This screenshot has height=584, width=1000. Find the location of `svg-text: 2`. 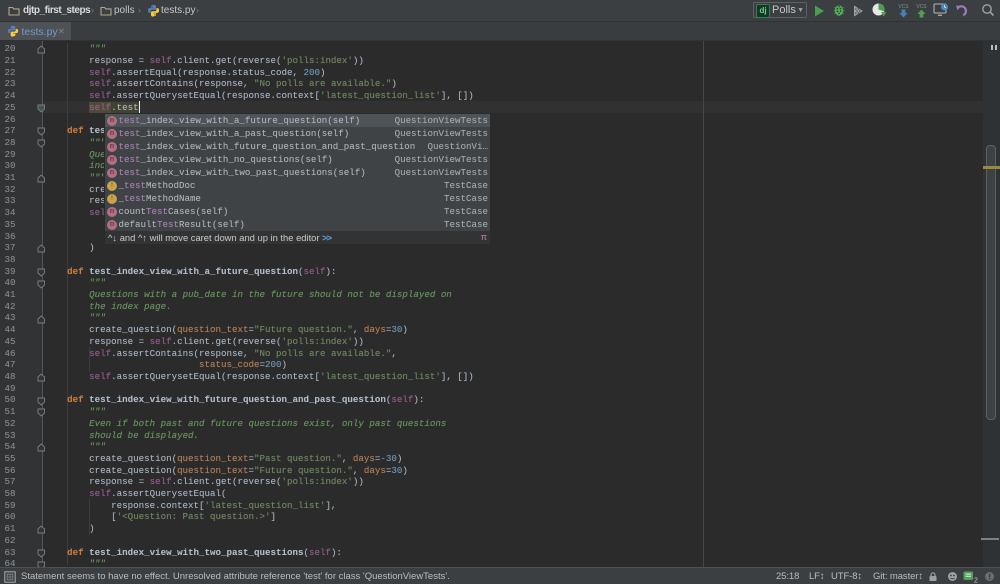

svg-text: 2 is located at coordinates (976, 581).